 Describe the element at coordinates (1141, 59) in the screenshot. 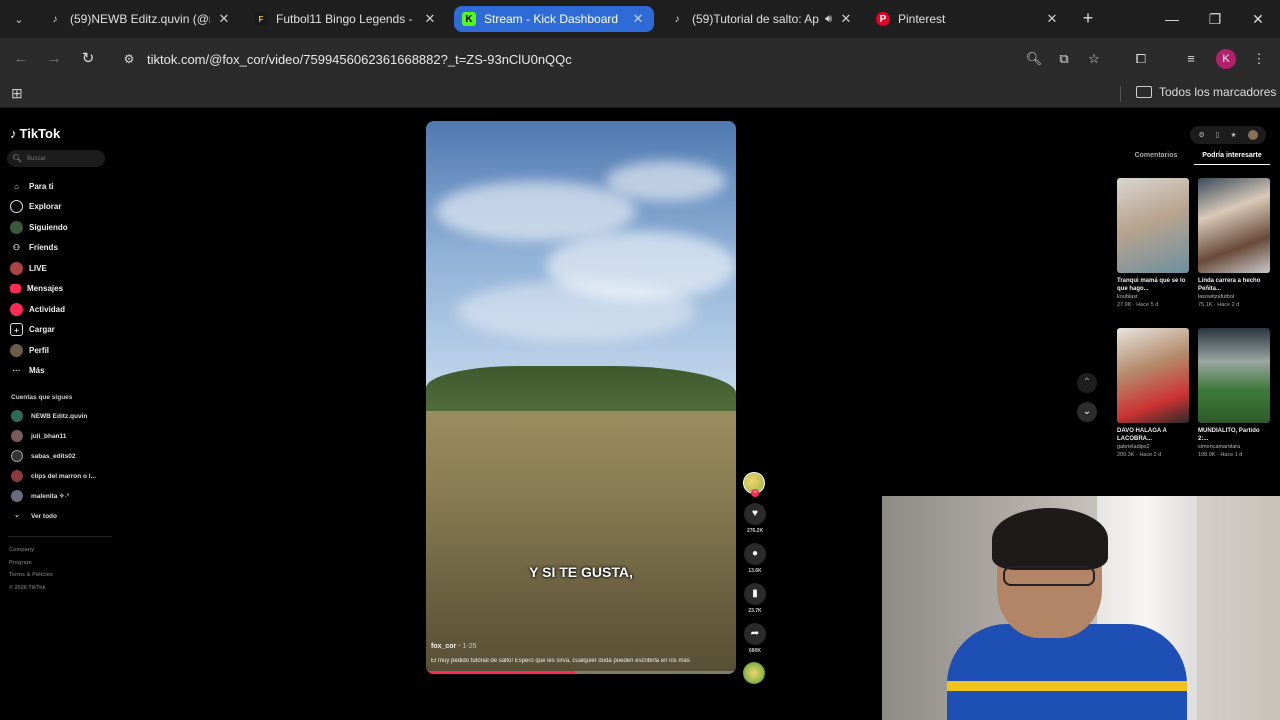

I see `extensions-icon: ⧠` at that location.